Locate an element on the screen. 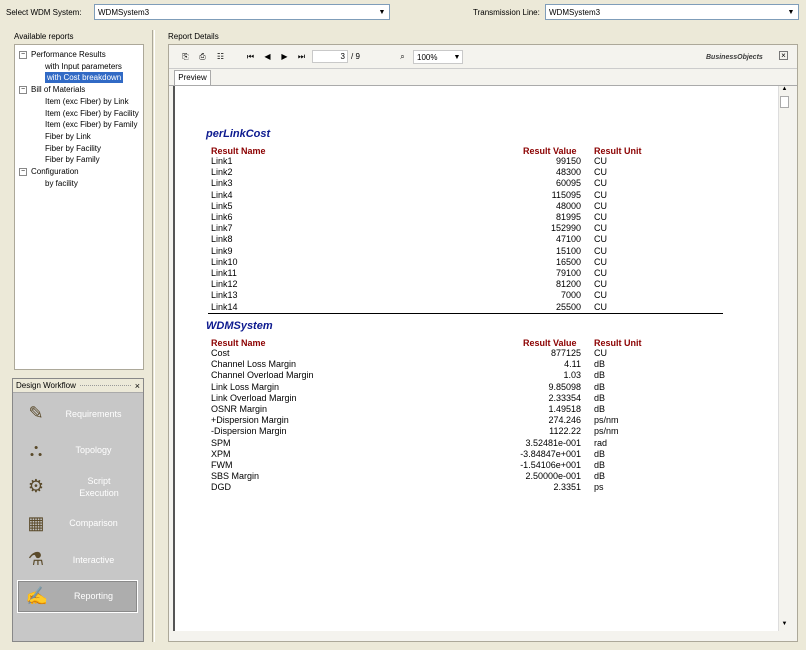  result-name: Link Overload Margin is located at coordinates (254, 397).